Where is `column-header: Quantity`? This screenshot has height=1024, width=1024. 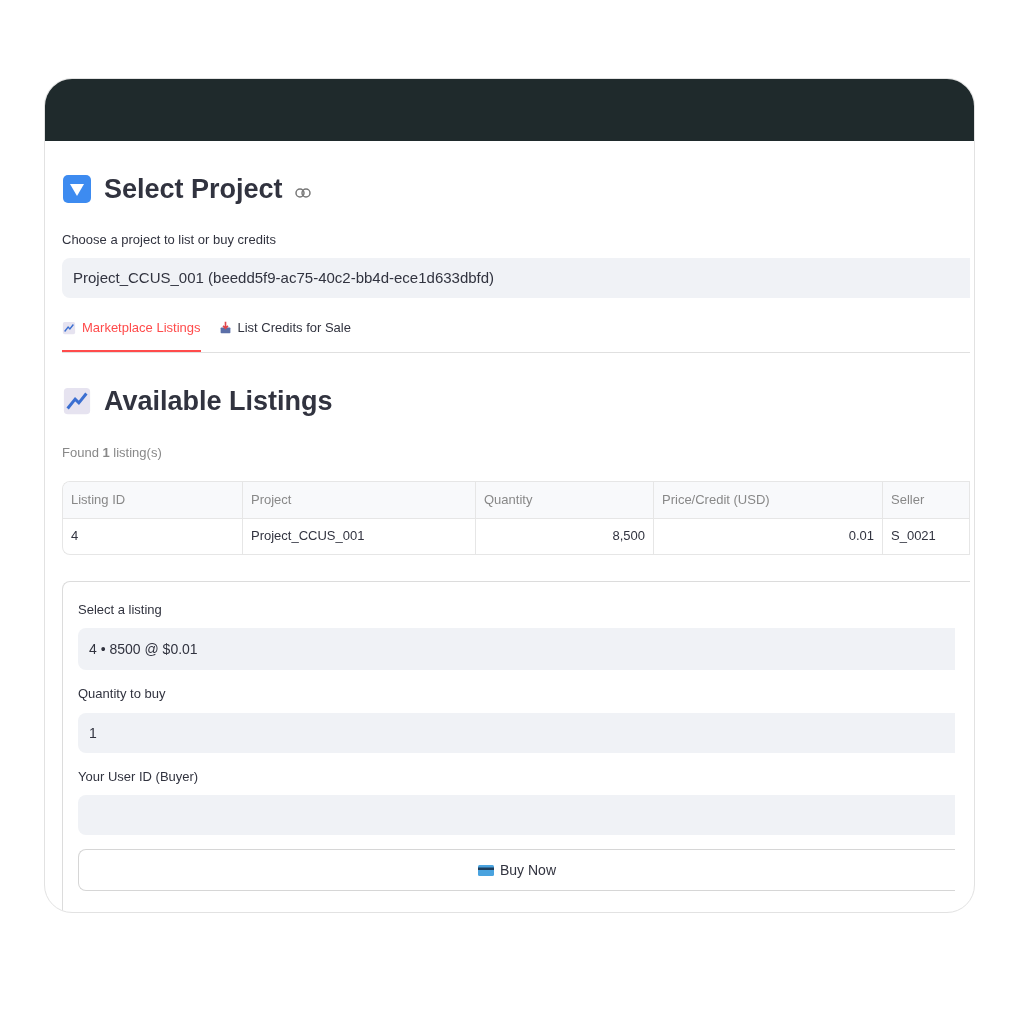 column-header: Quantity is located at coordinates (565, 499).